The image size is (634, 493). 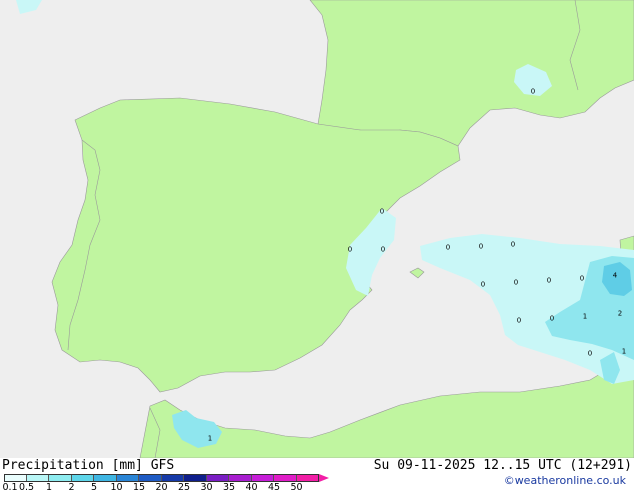 What do you see at coordinates (184, 487) in the screenshot?
I see `legend-label: 25` at bounding box center [184, 487].